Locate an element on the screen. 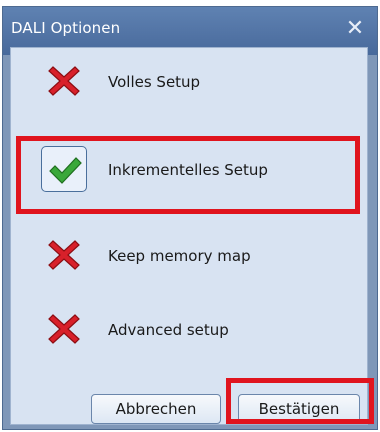 This screenshot has height=432, width=380. option-advanced-setup: Advanced setup is located at coordinates (188, 331).